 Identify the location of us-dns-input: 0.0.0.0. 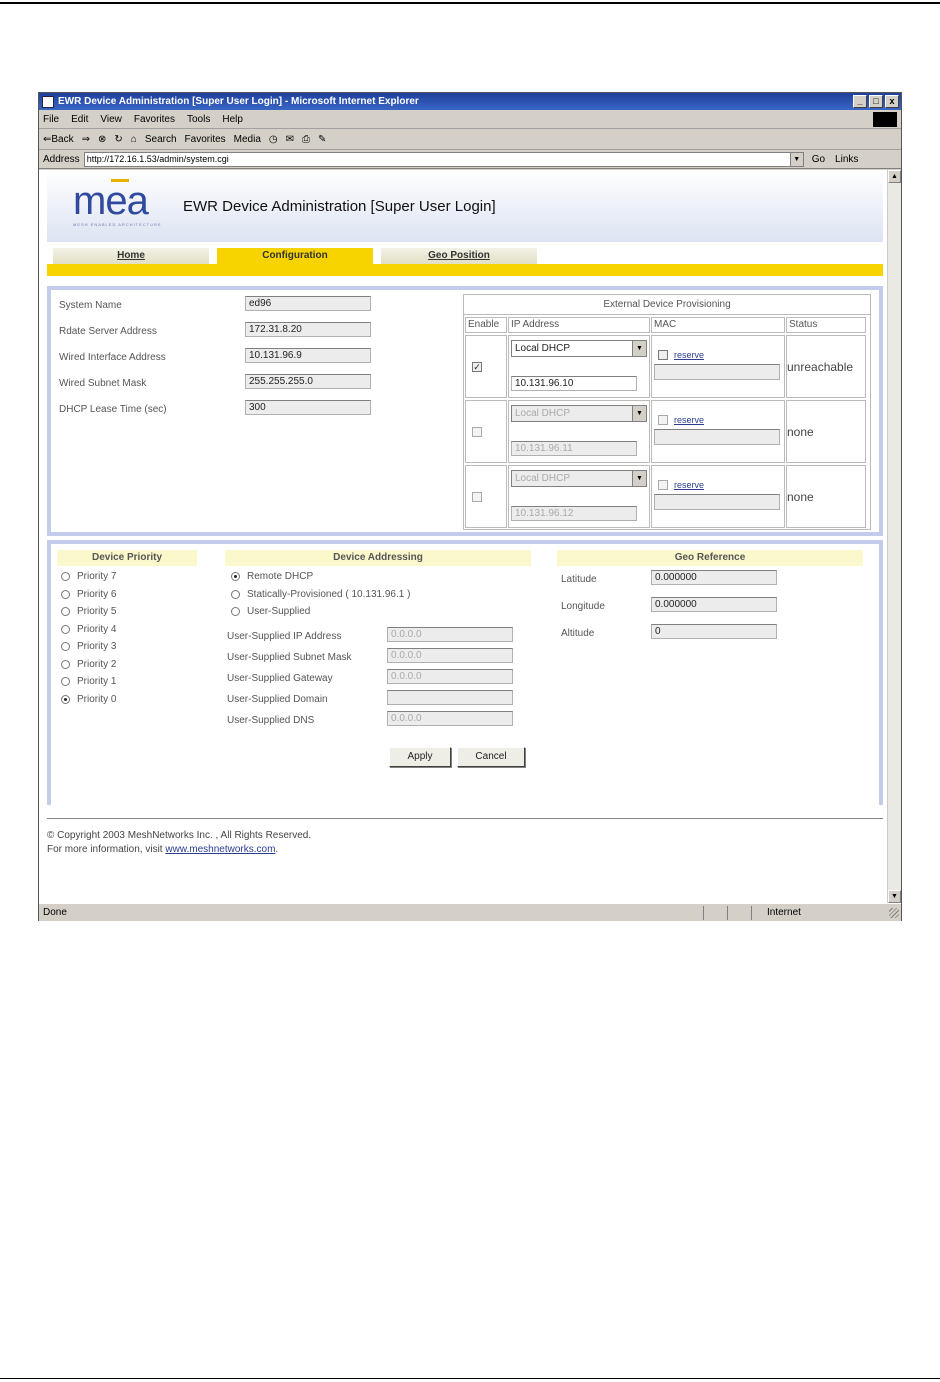
(450, 718).